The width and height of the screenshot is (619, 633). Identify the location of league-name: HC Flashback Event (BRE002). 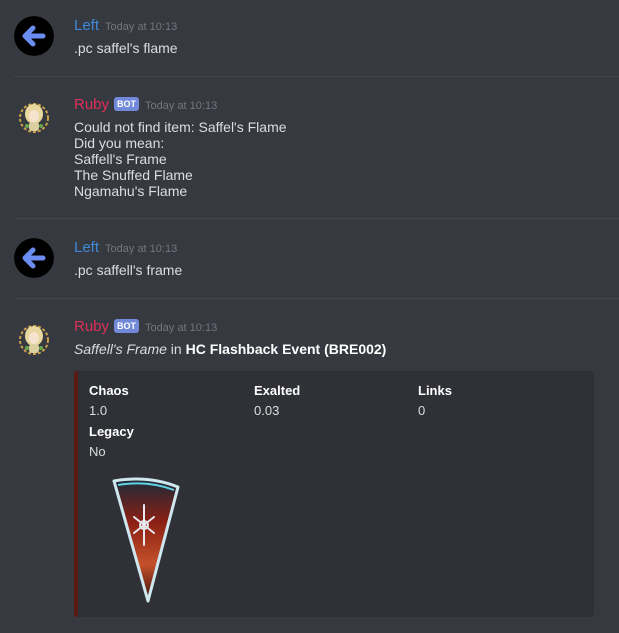
(286, 349).